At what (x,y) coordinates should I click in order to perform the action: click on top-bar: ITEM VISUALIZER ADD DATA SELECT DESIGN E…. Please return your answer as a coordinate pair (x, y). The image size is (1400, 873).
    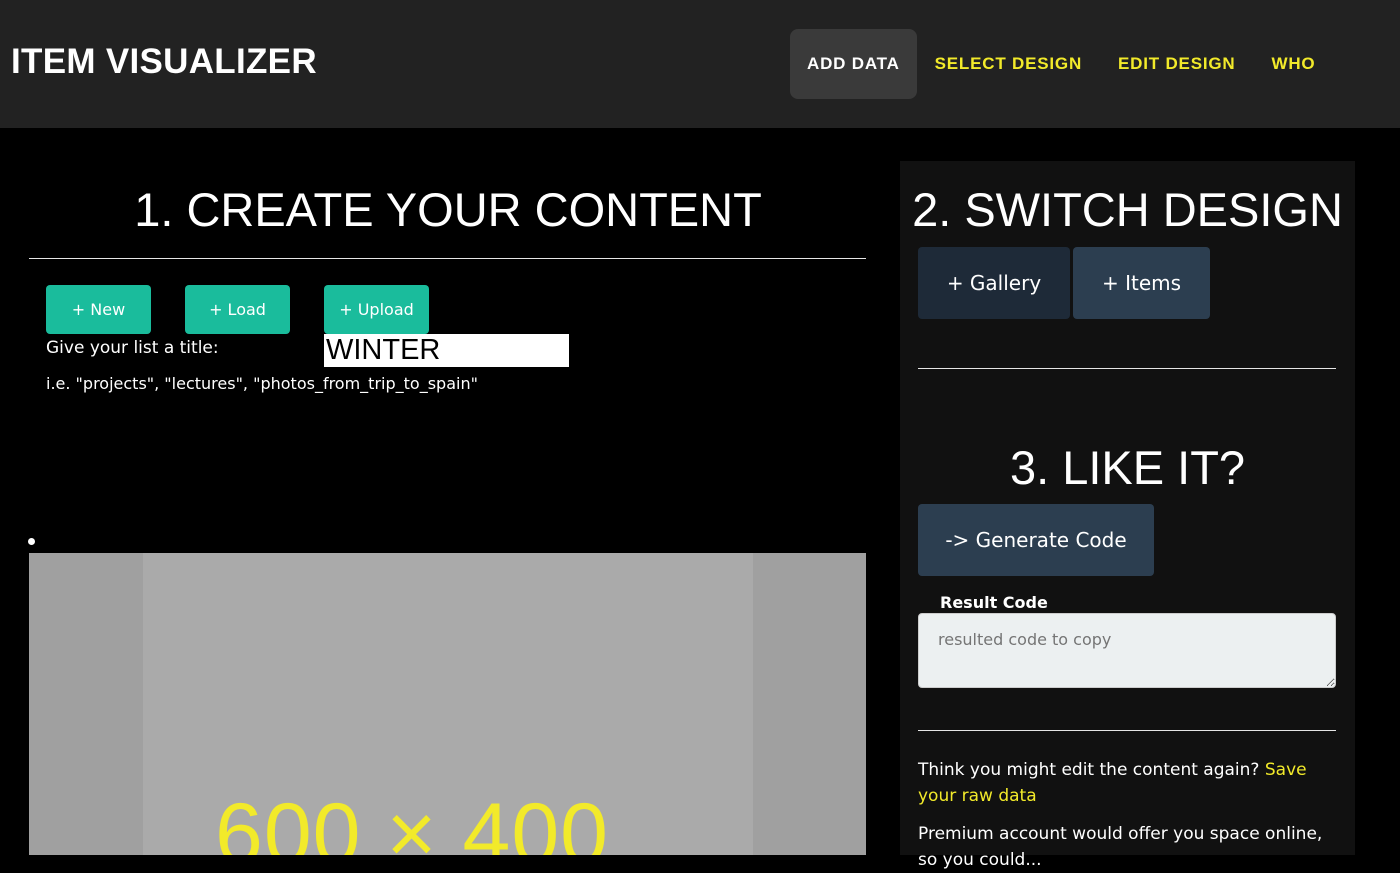
    Looking at the image, I should click on (700, 64).